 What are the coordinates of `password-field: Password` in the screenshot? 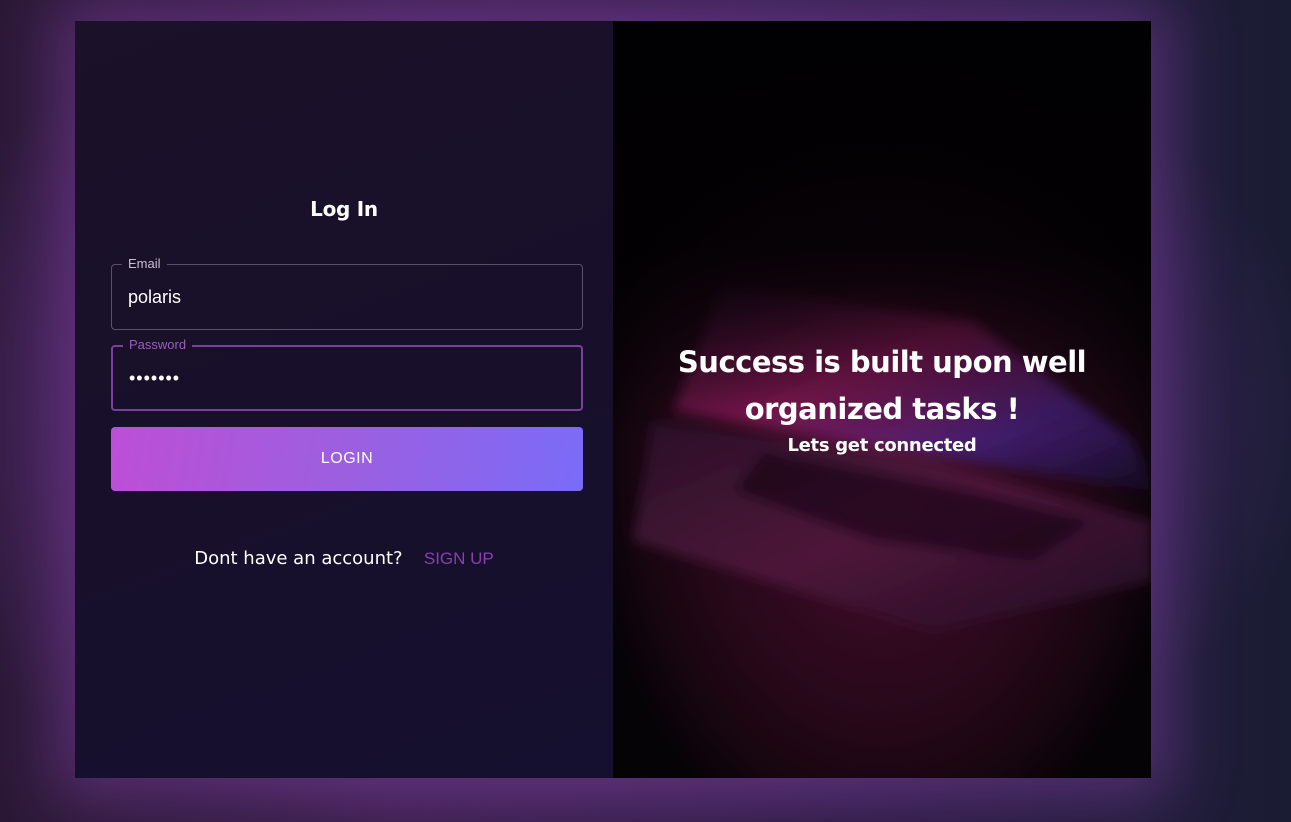 It's located at (347, 374).